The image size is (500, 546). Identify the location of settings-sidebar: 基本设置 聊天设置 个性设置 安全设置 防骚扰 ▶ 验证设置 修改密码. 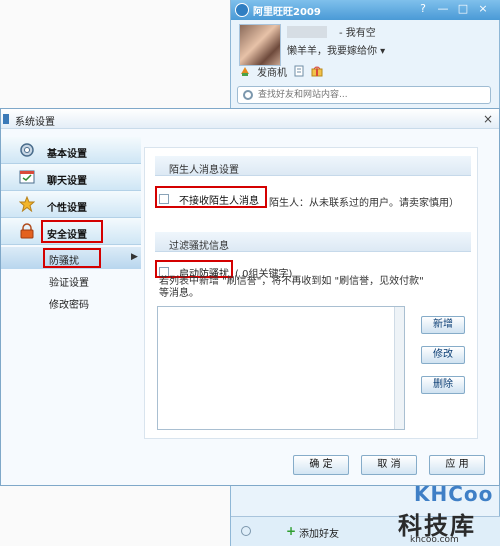
(71, 237).